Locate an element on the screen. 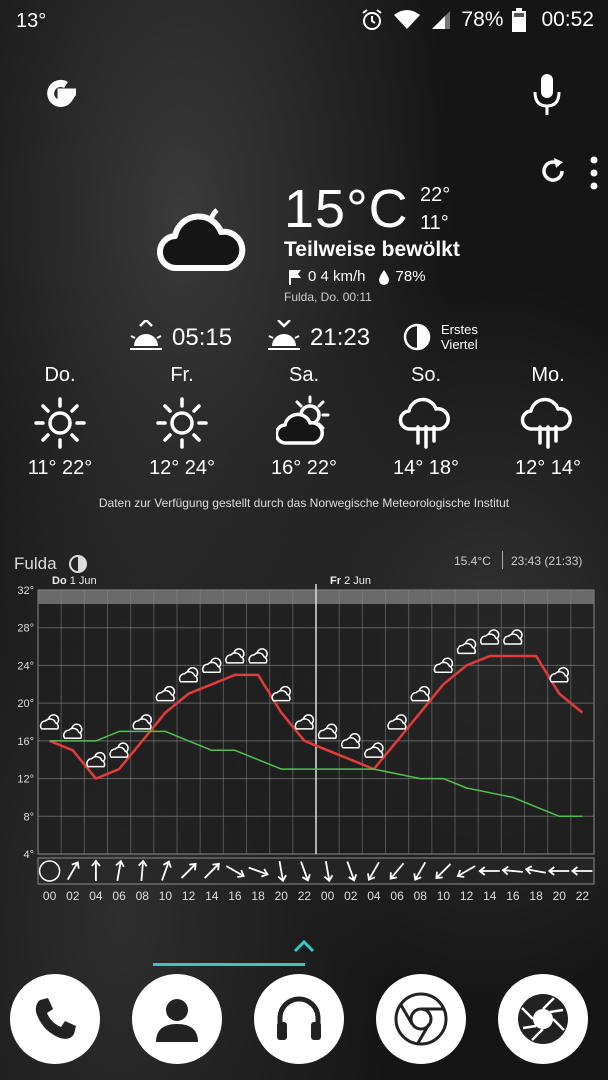  clock: 00:52 is located at coordinates (567, 19).